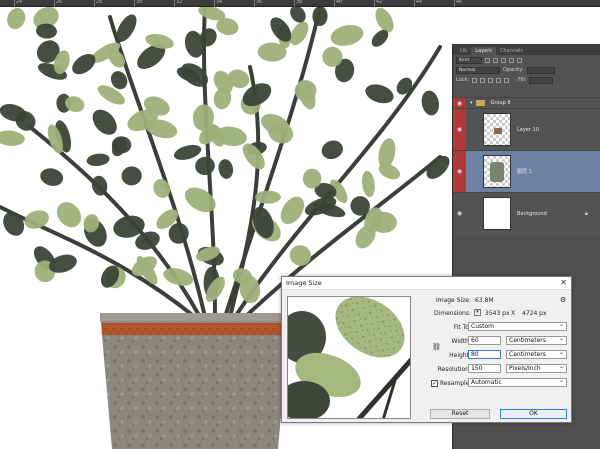 This screenshot has height=449, width=600. What do you see at coordinates (426, 283) in the screenshot?
I see `dialog-titlebar: Image Size ✕` at bounding box center [426, 283].